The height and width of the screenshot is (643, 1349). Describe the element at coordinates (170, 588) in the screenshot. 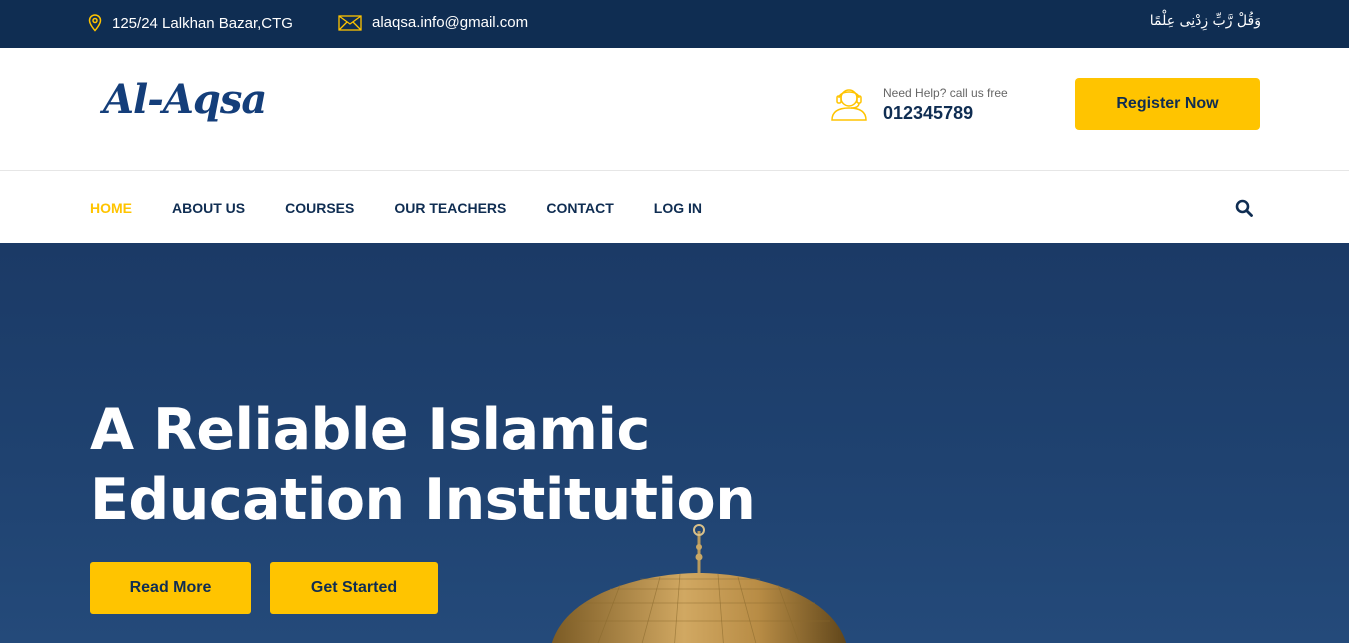

I see `read-more-button: Read More` at that location.